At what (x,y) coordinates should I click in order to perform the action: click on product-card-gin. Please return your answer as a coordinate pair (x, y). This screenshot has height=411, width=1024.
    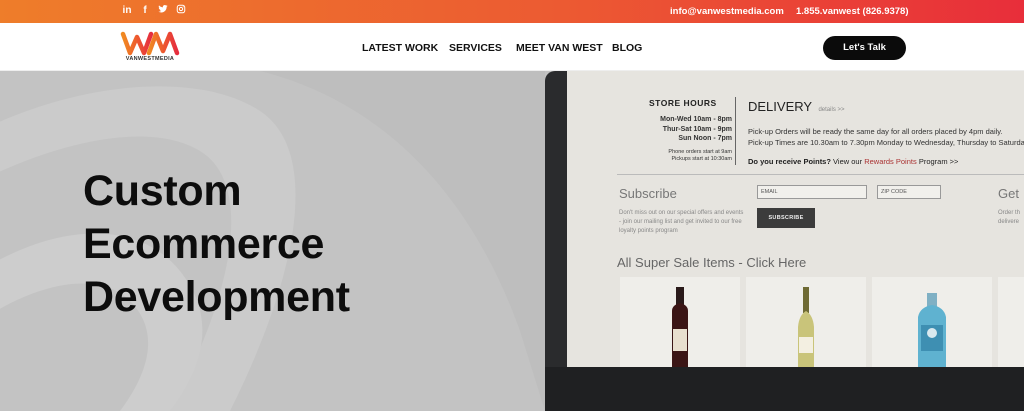
    Looking at the image, I should click on (932, 322).